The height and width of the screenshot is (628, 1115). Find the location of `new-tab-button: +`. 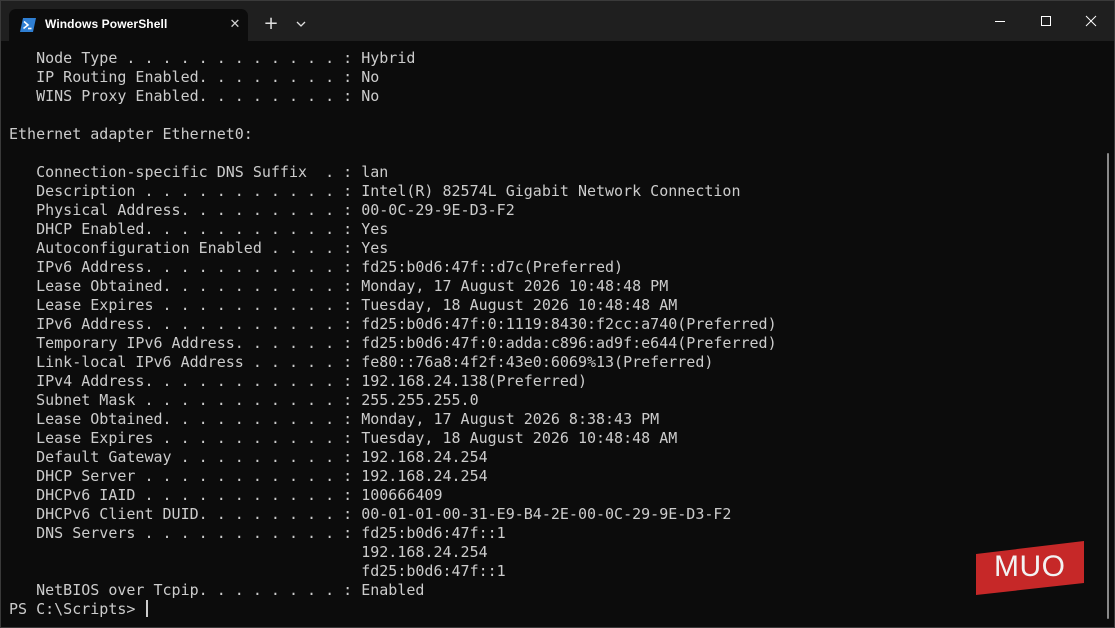

new-tab-button: + is located at coordinates (271, 24).